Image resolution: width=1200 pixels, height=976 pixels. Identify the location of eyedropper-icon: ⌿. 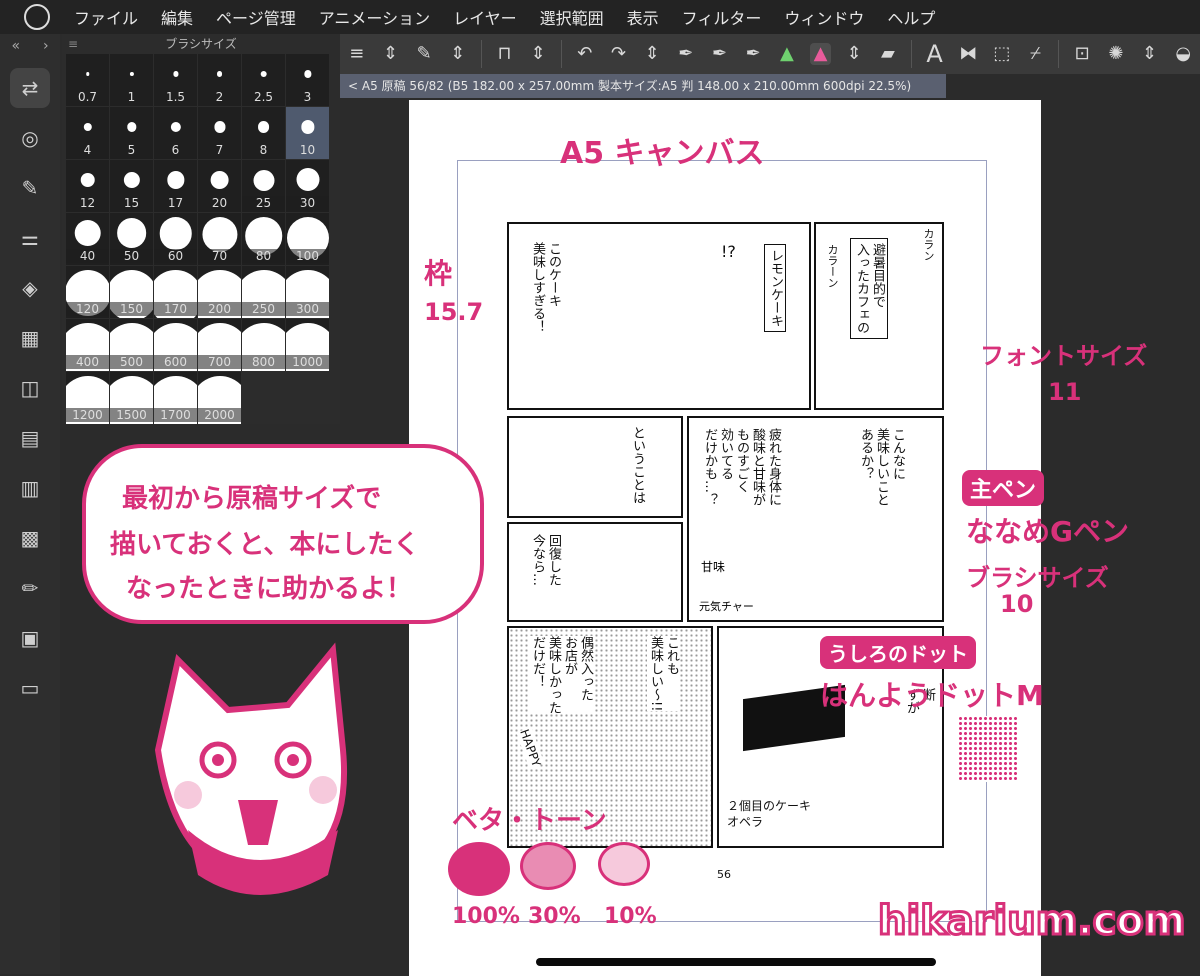
(1036, 54).